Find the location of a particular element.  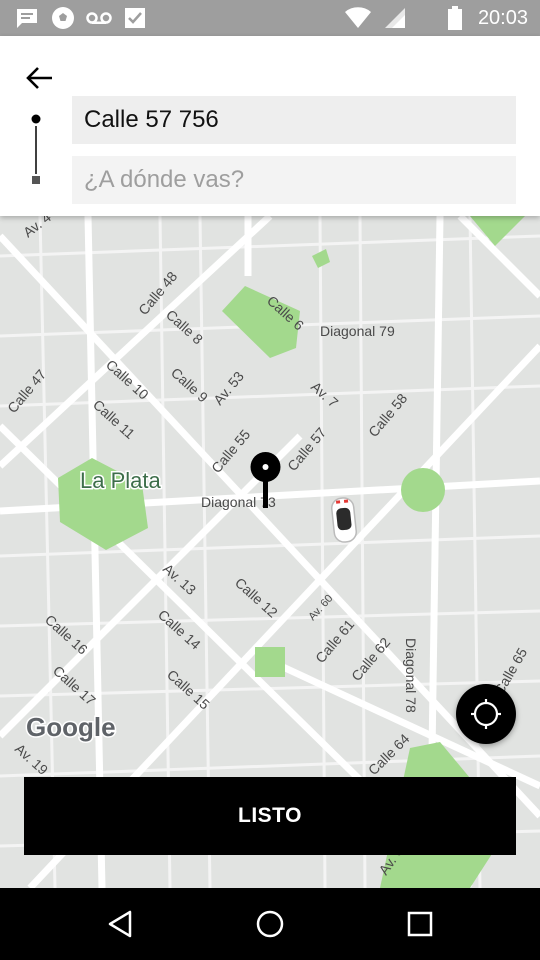

city-label: La Plata is located at coordinates (120, 480).